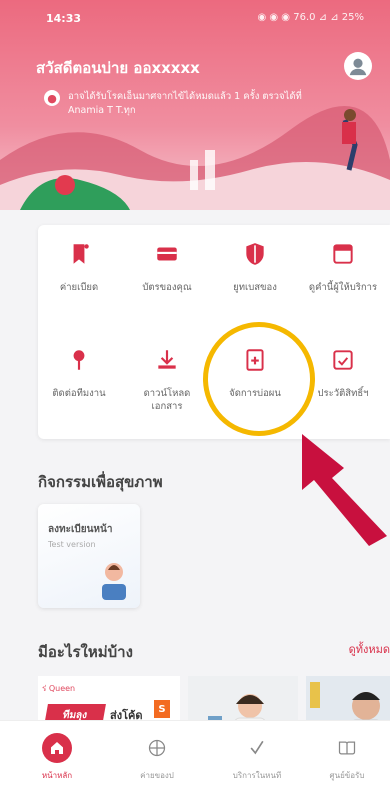  What do you see at coordinates (167, 400) in the screenshot?
I see `menu-item-label: ดาวน์โหลด เอกสาร` at bounding box center [167, 400].